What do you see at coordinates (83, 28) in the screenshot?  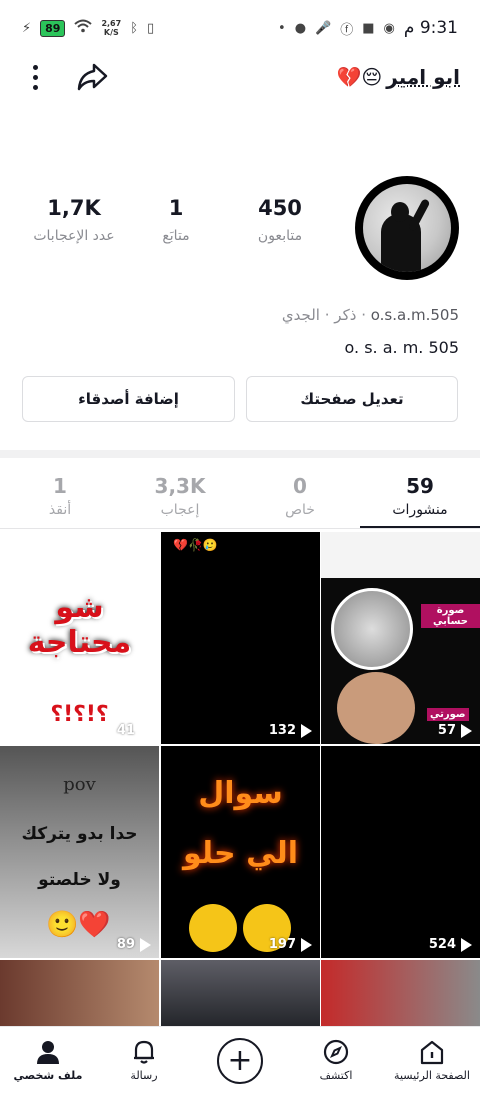 I see `wifi-icon` at bounding box center [83, 28].